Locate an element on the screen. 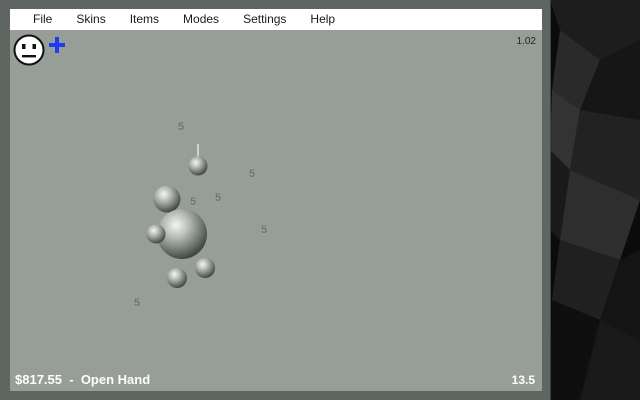 The height and width of the screenshot is (400, 640). ball-cluster is located at coordinates (180, 216).